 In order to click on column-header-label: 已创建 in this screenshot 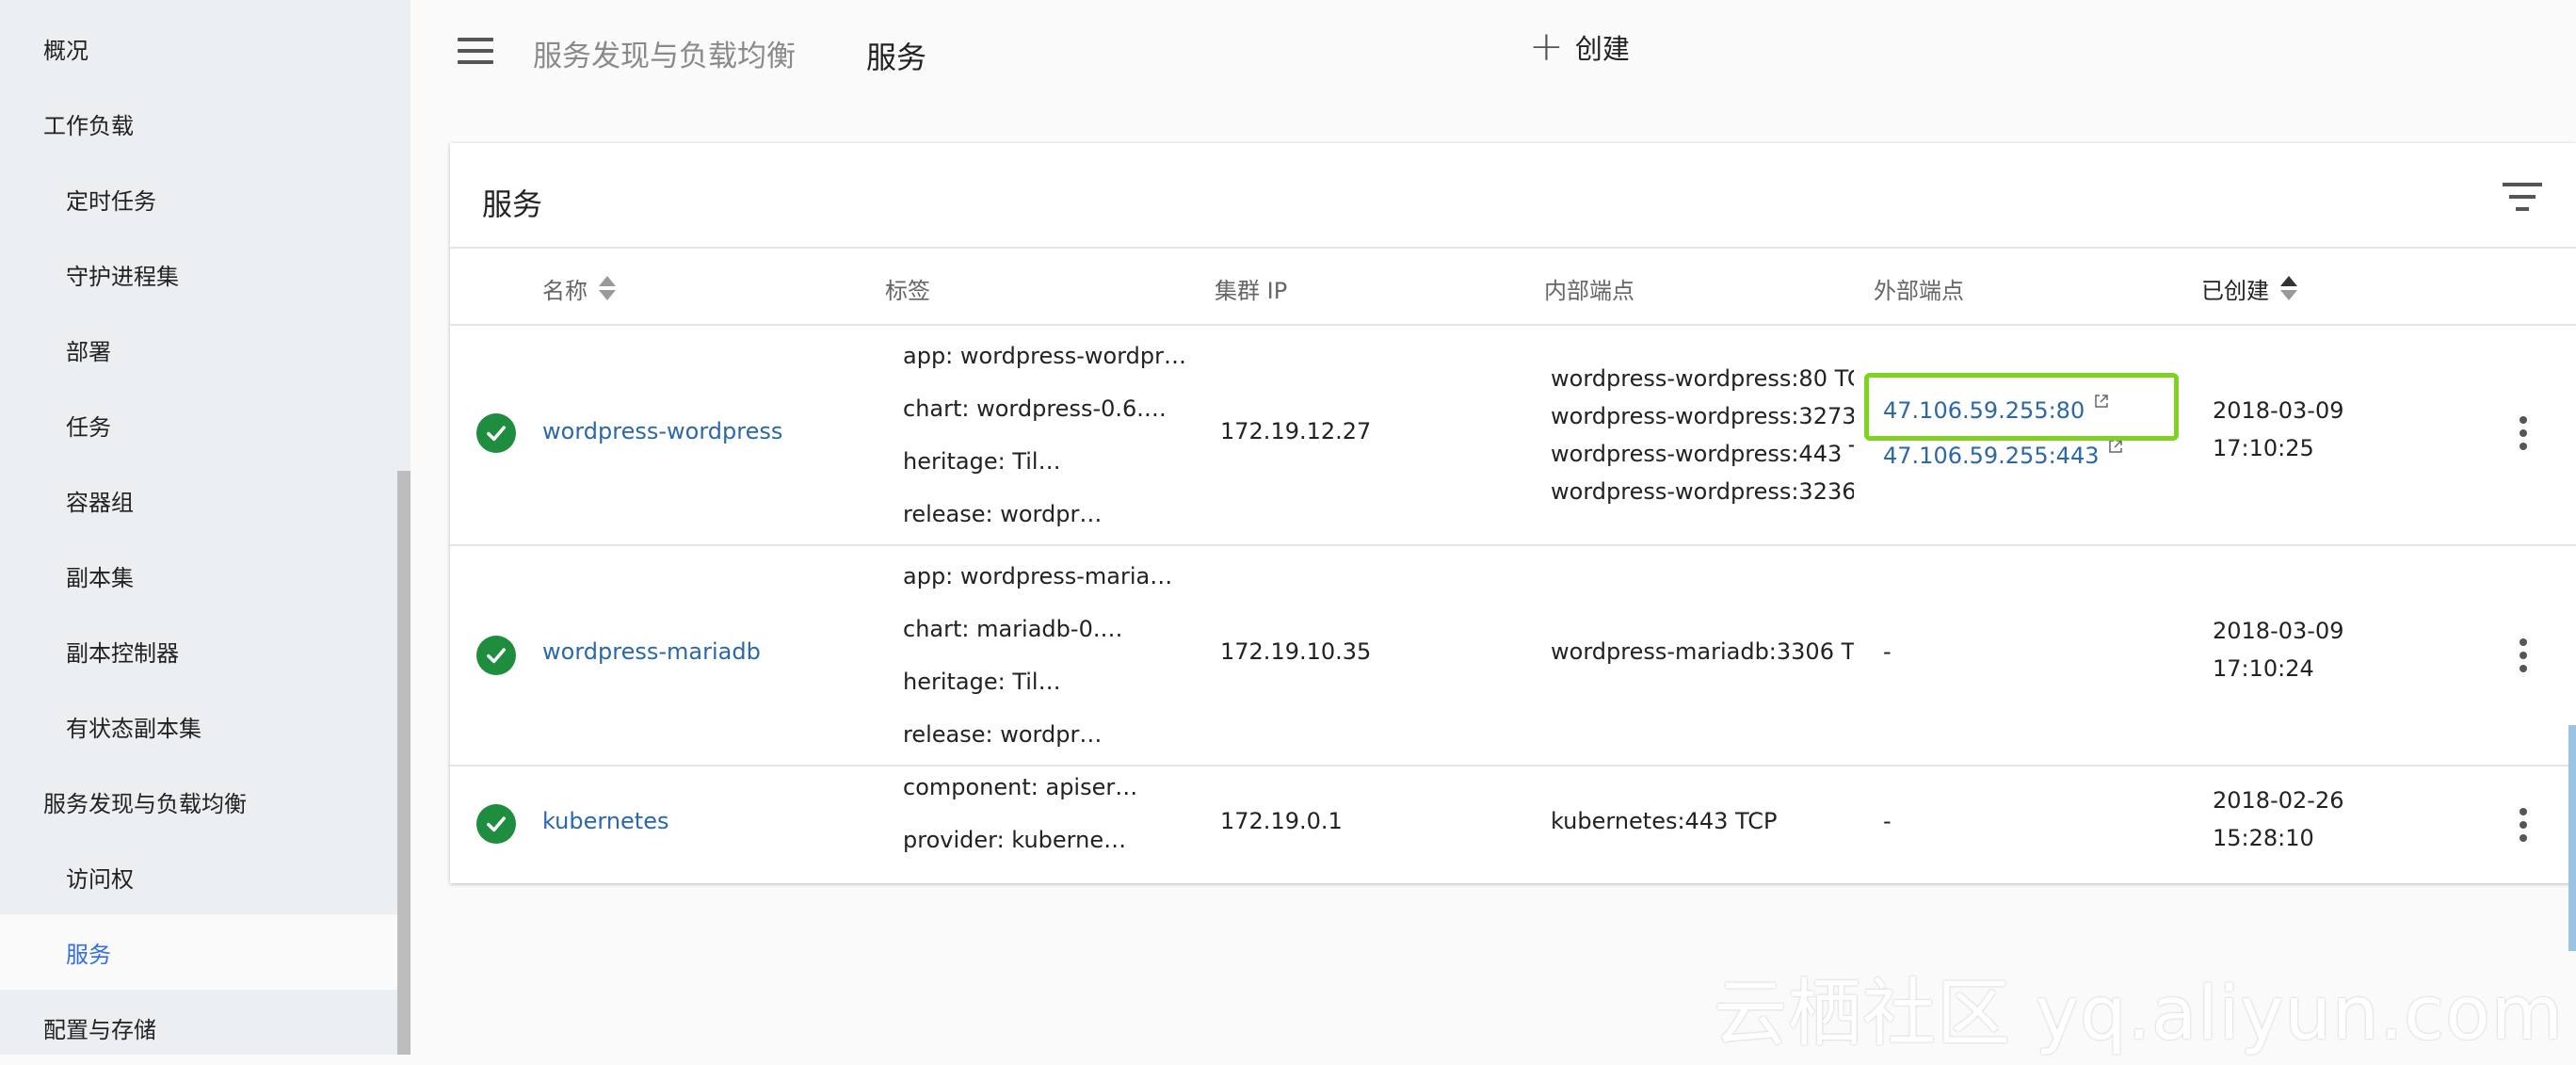, I will do `click(2235, 290)`.